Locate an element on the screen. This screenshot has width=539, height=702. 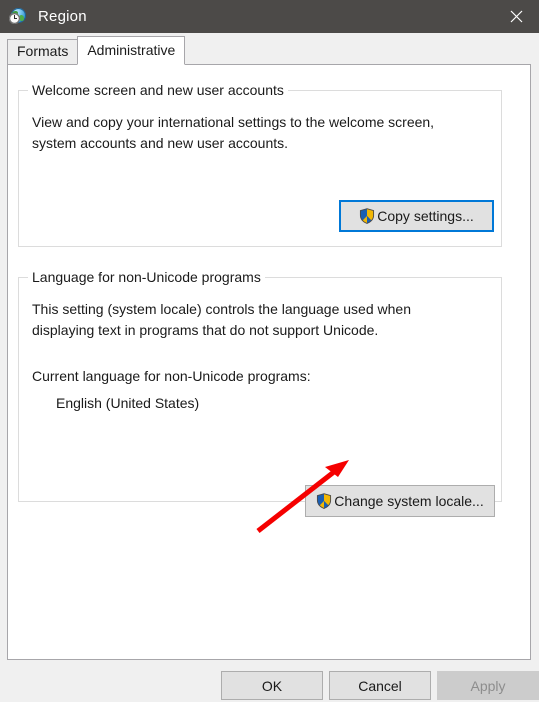
close-button is located at coordinates (516, 16).